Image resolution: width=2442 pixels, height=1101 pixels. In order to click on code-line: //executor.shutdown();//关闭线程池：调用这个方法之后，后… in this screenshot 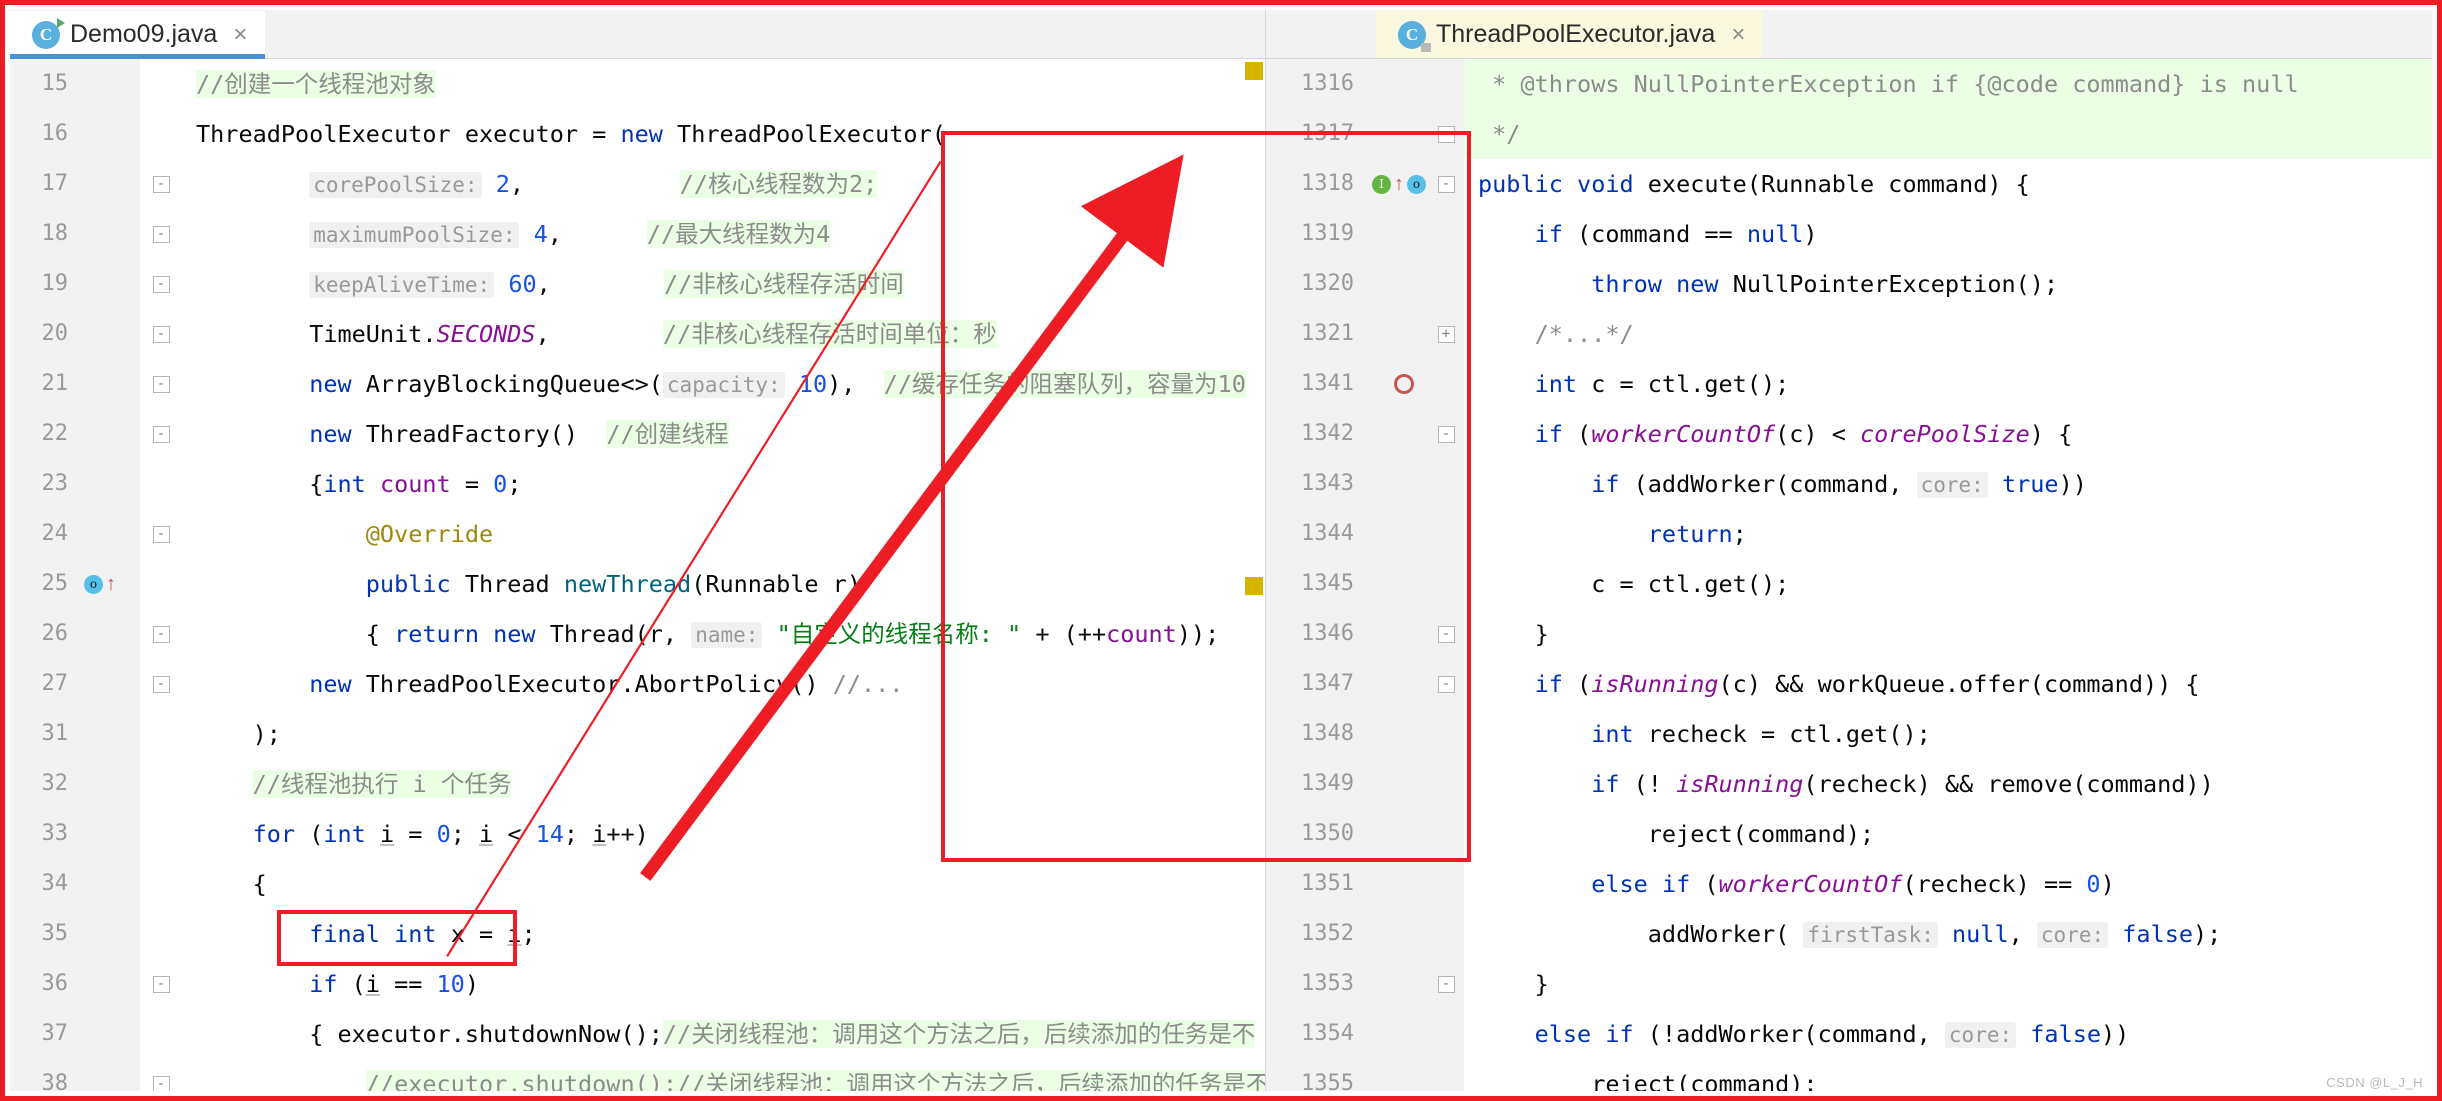, I will do `click(723, 1075)`.